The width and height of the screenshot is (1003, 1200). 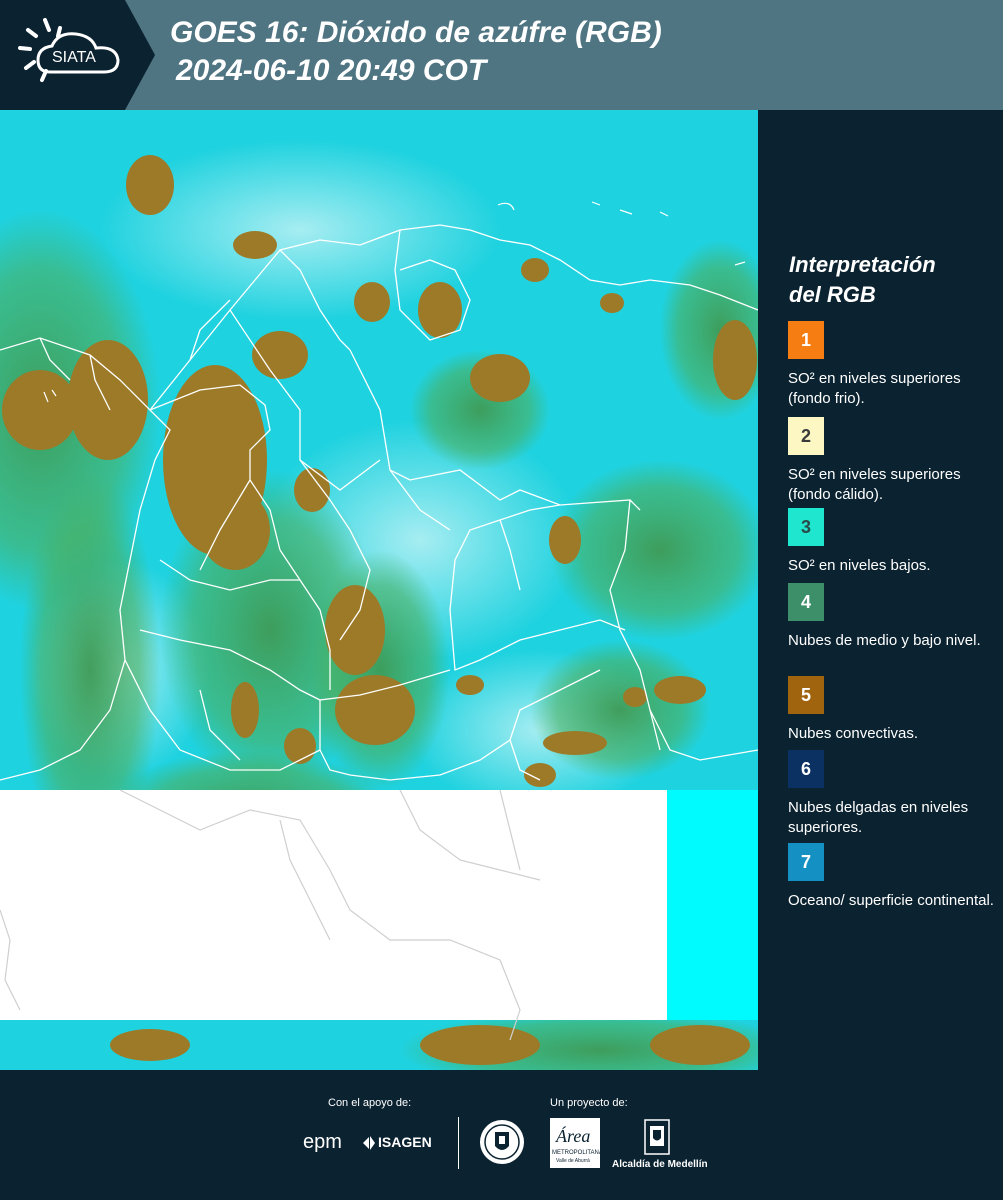 I want to click on legend-label-7: Oceano/ superficie continental., so click(x=891, y=900).